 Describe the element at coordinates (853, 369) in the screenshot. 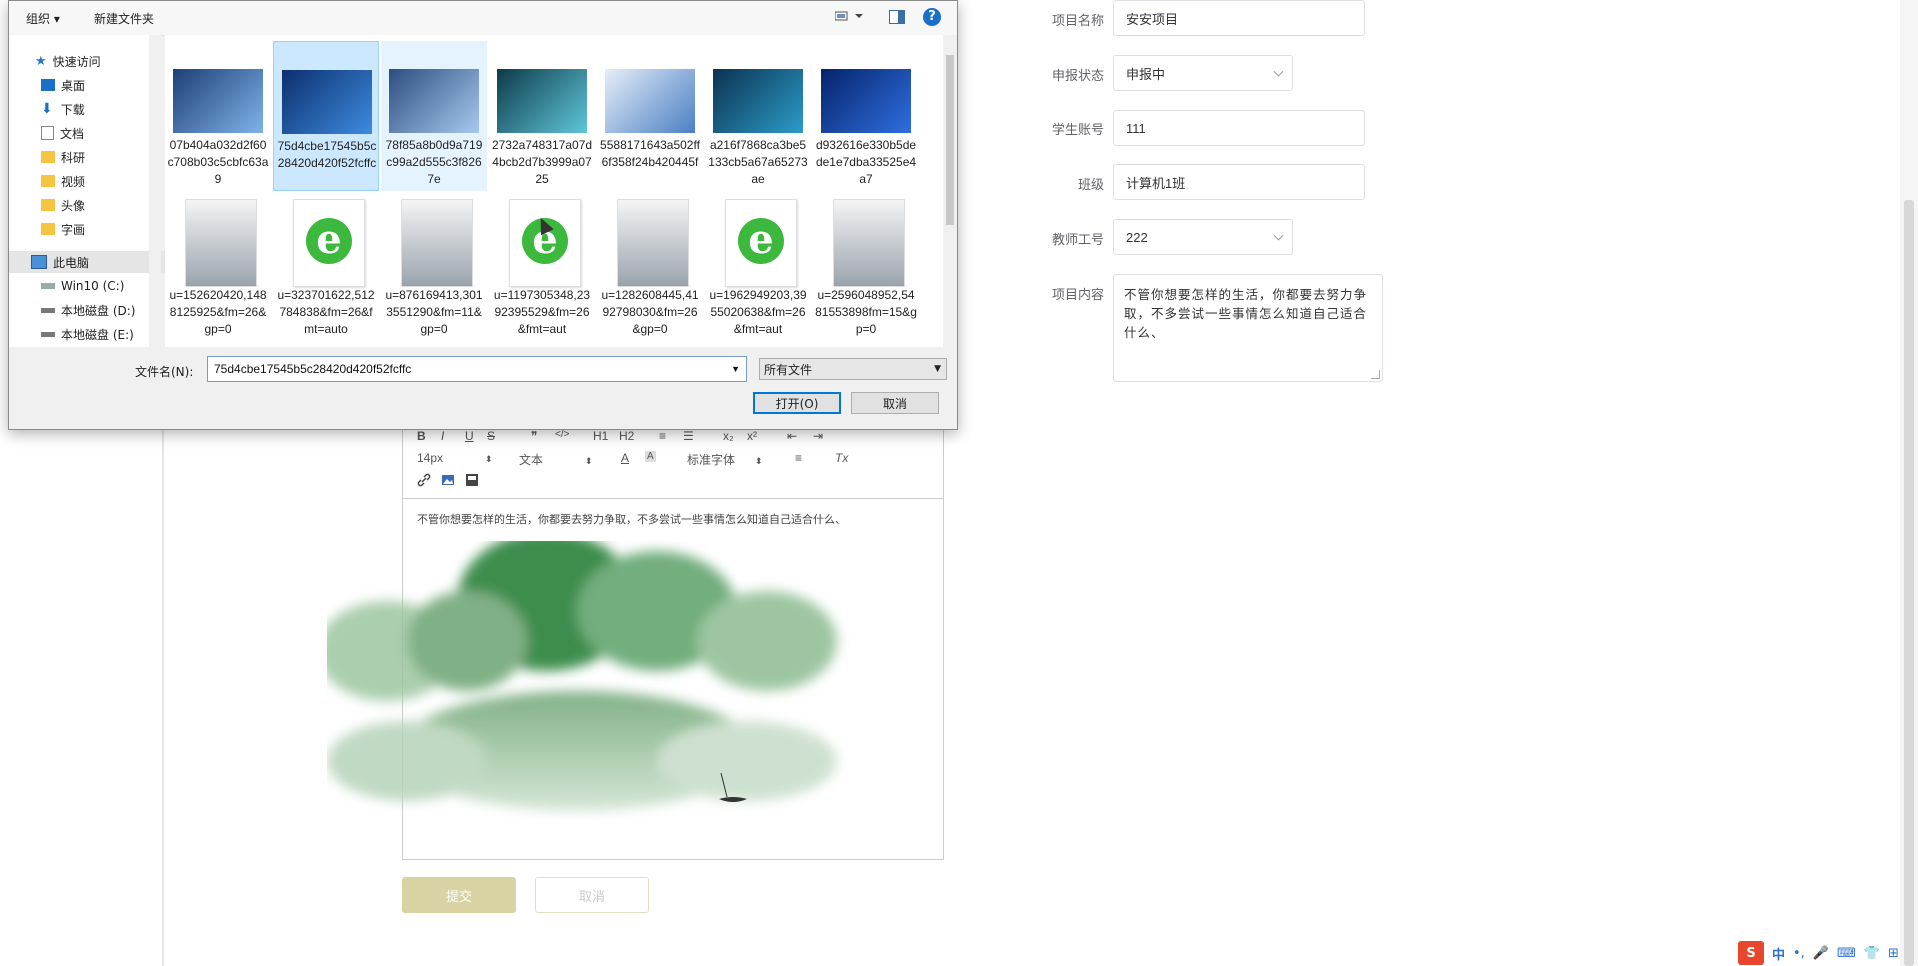

I see `filetype-select: 所有文件 ▼` at that location.